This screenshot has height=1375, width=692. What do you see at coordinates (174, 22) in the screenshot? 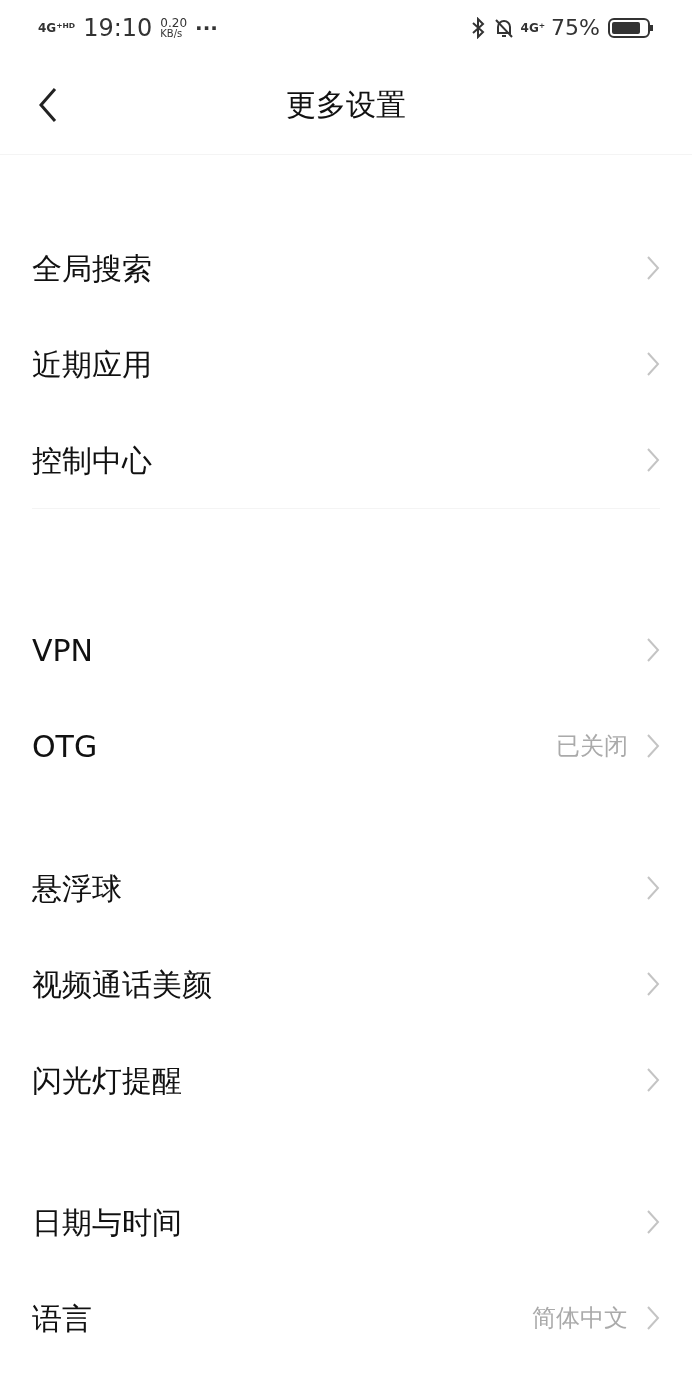
I see `speed-value: 0.20` at bounding box center [174, 22].